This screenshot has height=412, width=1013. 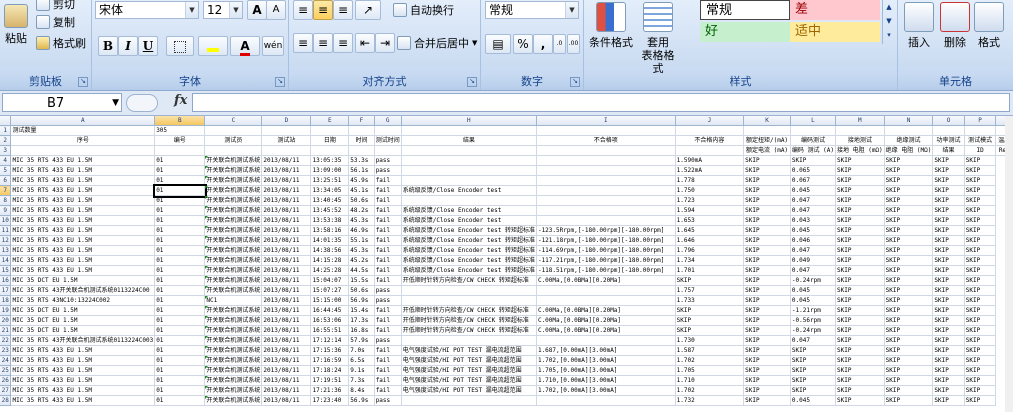 I want to click on grid-cell: C.00Ma,[0.0BMa][0.20Ma], so click(x=606, y=330).